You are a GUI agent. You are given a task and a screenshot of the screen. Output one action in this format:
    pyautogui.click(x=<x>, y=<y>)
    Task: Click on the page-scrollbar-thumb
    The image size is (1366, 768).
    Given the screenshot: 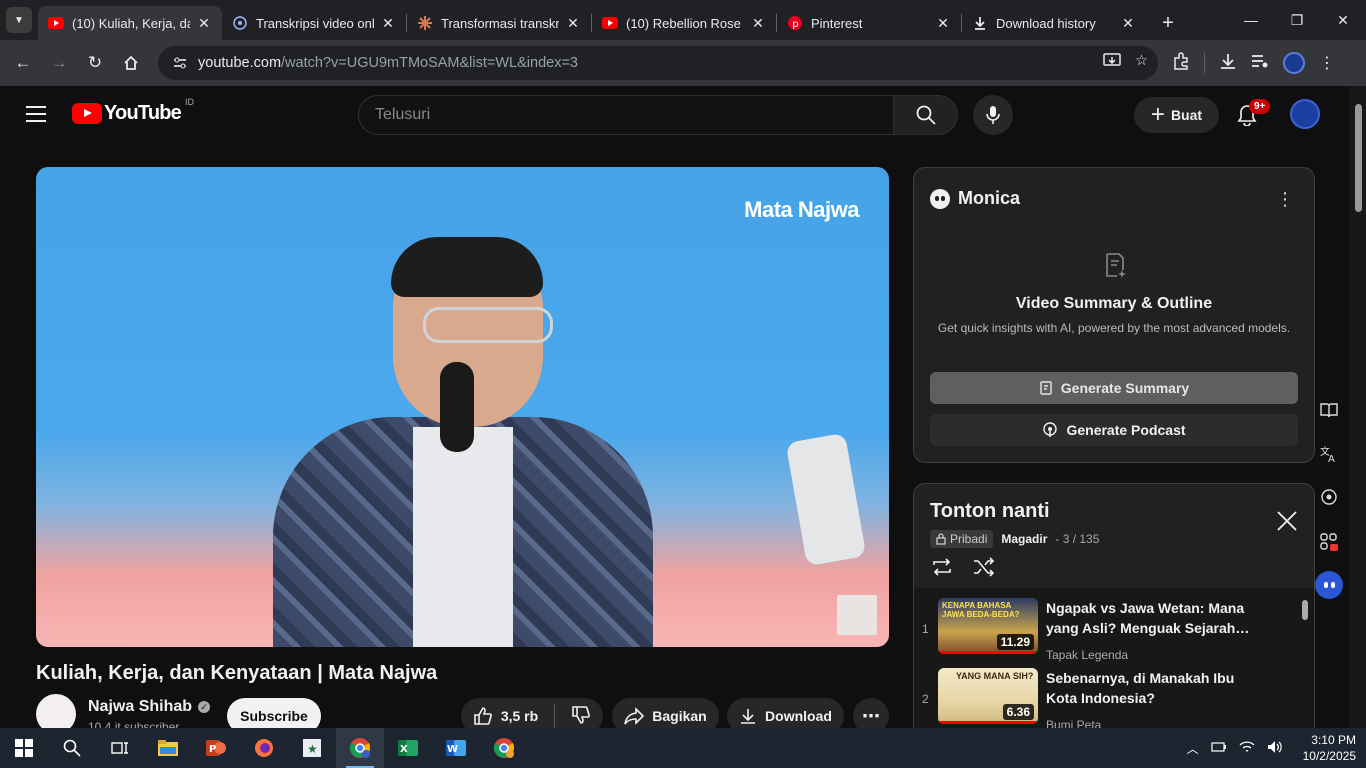 What is the action you would take?
    pyautogui.click(x=1358, y=158)
    